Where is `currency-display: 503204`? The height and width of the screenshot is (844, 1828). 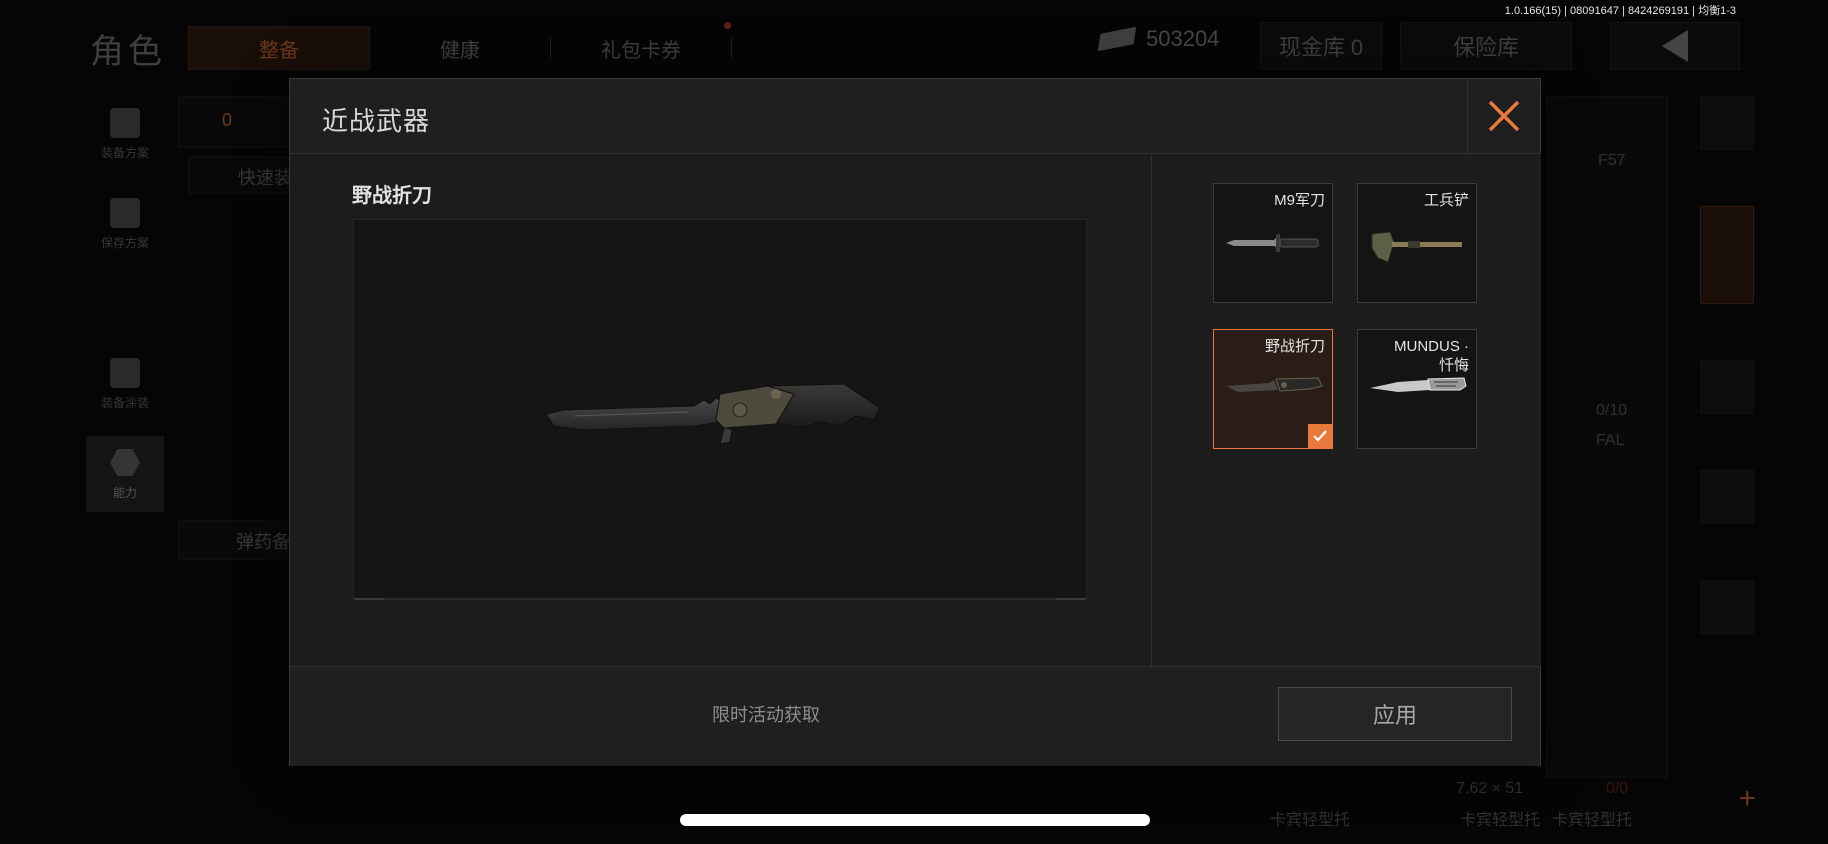
currency-display: 503204 is located at coordinates (1158, 39).